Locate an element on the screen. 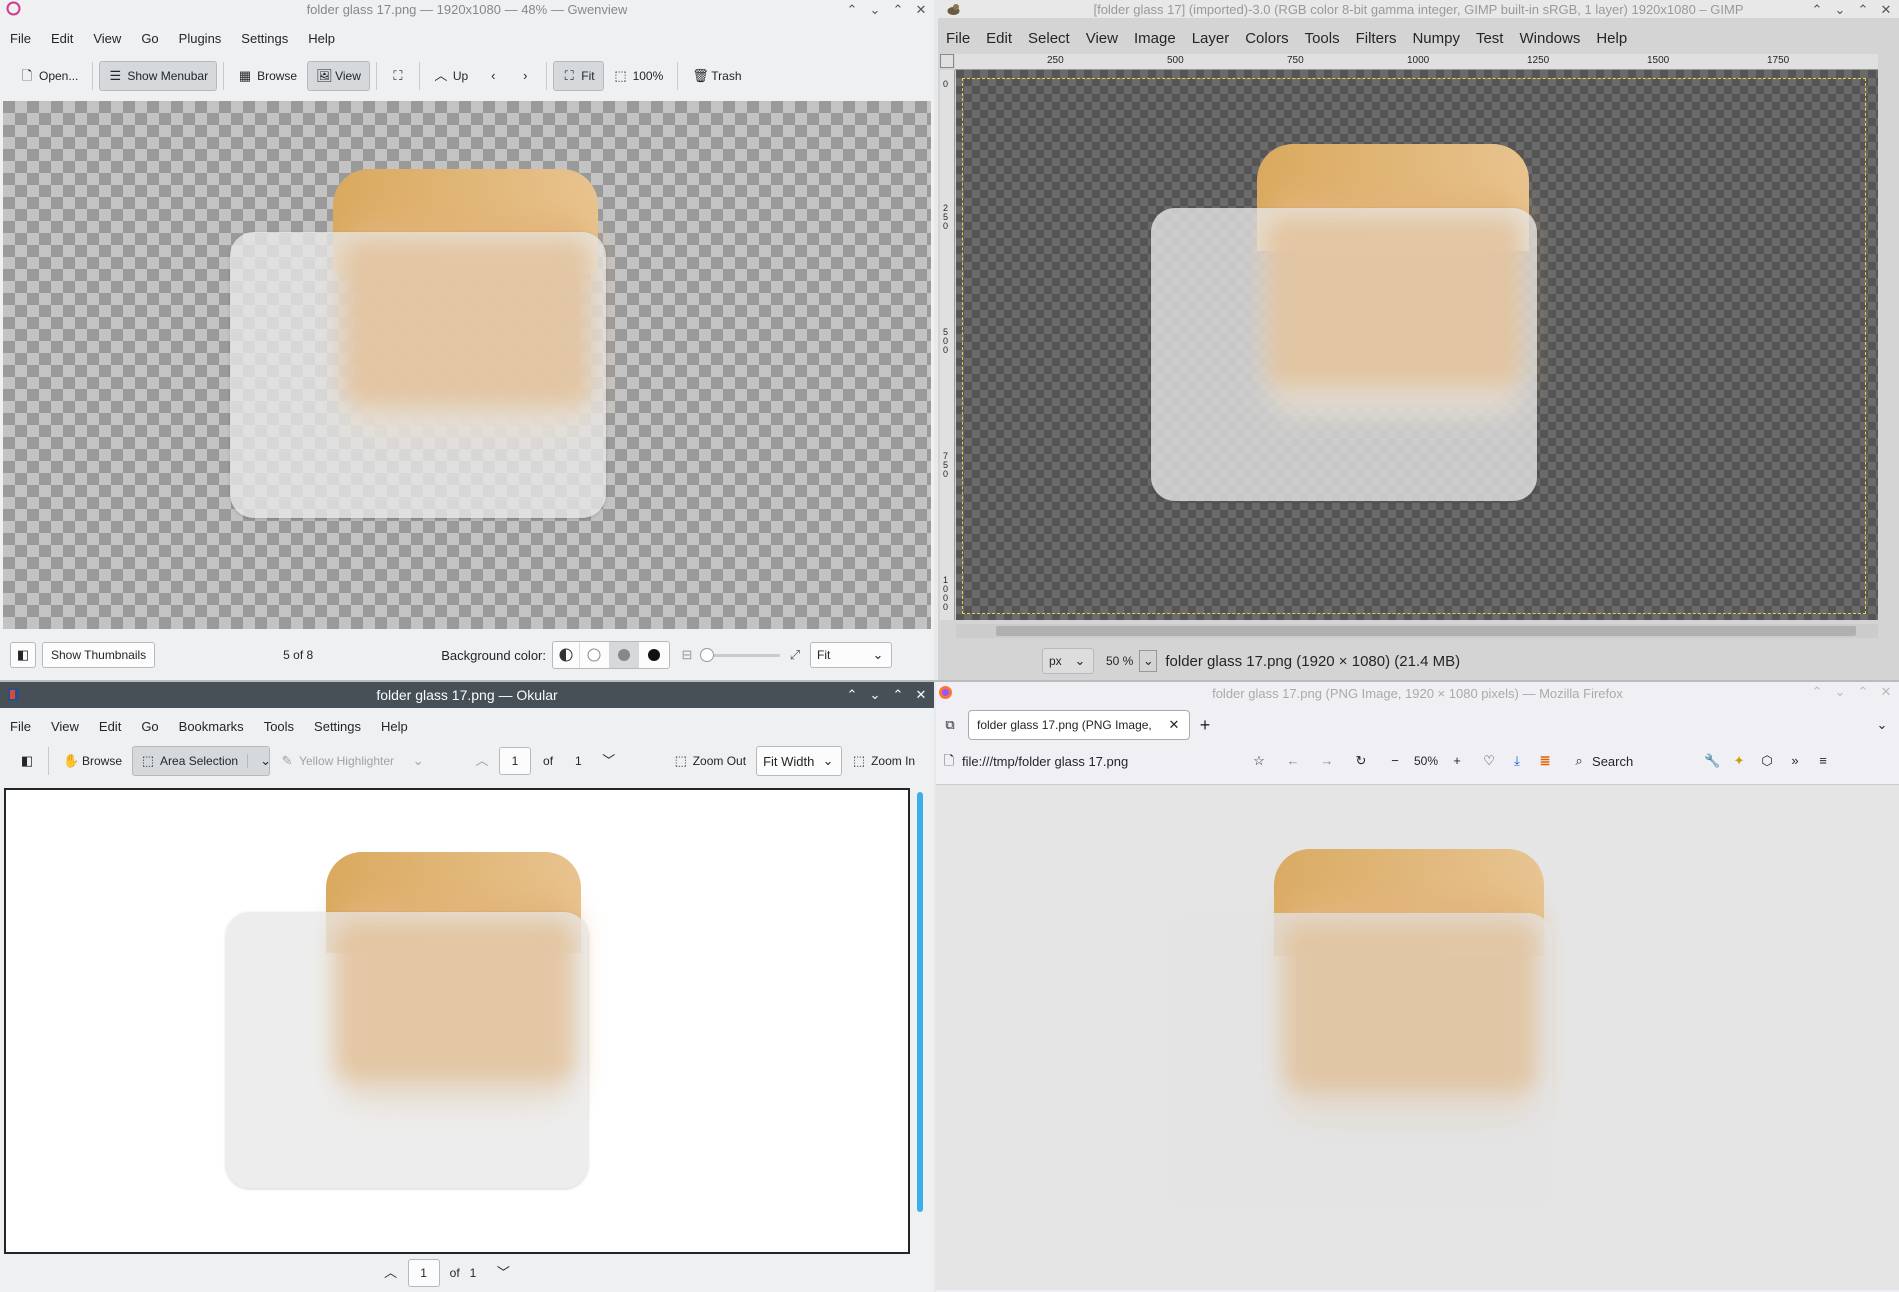 This screenshot has width=1899, height=1292. hamburger-menu-icon: ≡ is located at coordinates (1823, 761).